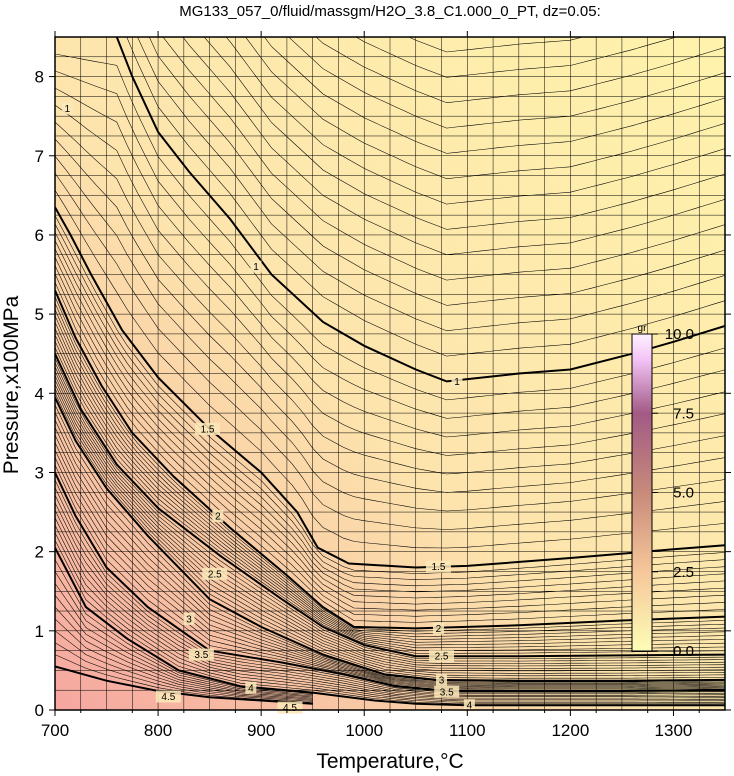  I want to click on colorbar-tick-label: 2.5, so click(683, 572).